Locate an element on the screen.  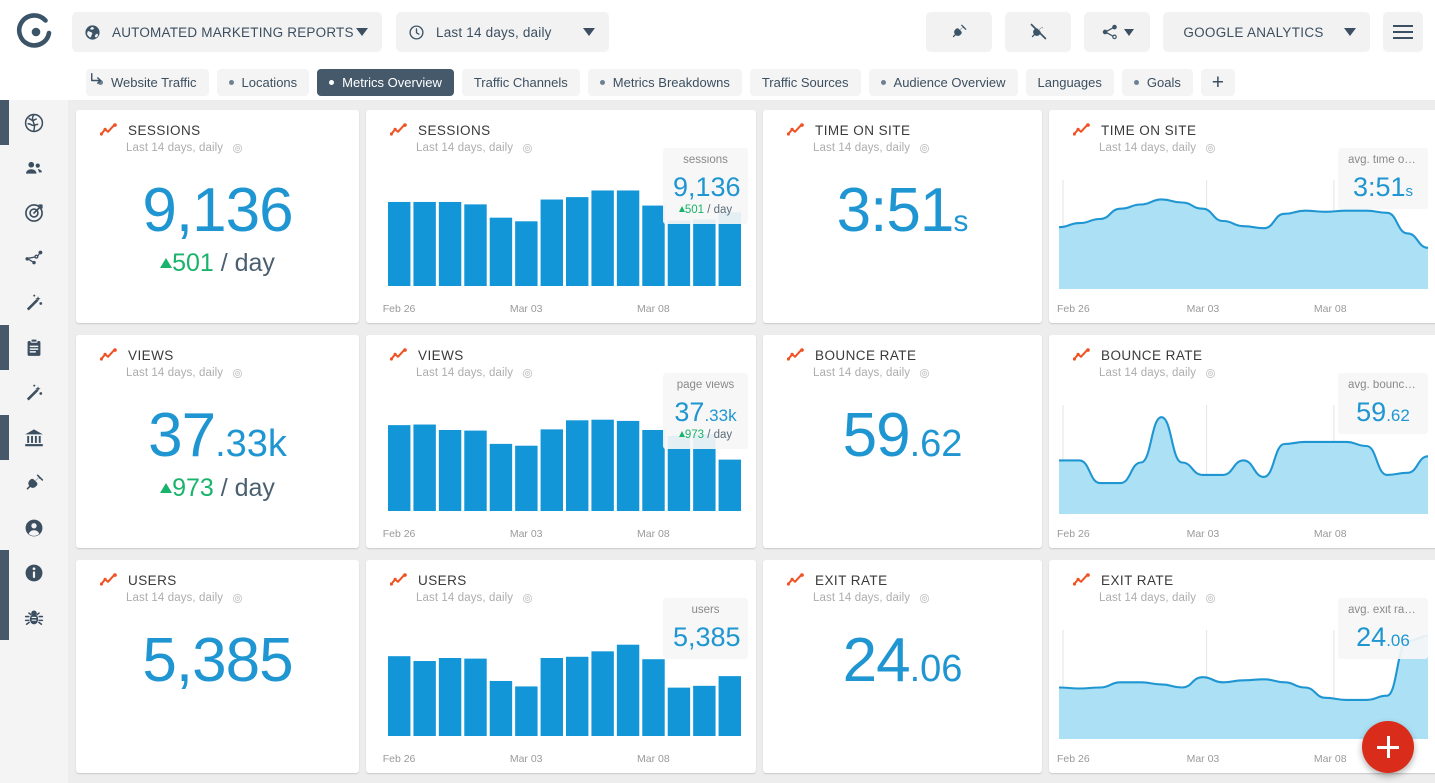
card-title-row: EXIT RATE is located at coordinates (1254, 580).